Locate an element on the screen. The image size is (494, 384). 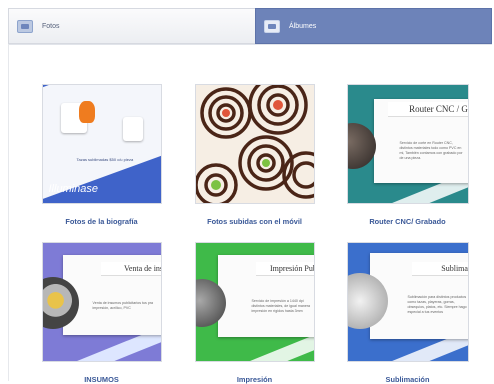
mug-image is located at coordinates (132, 129).